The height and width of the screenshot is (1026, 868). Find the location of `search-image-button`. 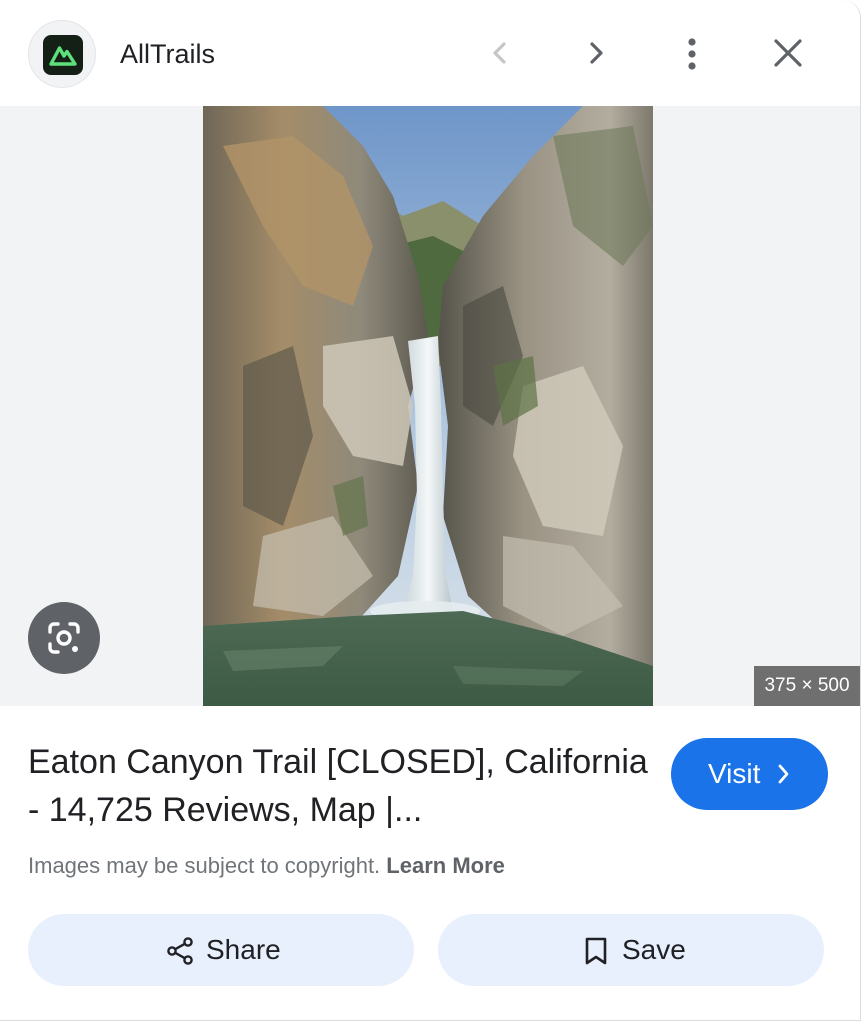

search-image-button is located at coordinates (64, 638).